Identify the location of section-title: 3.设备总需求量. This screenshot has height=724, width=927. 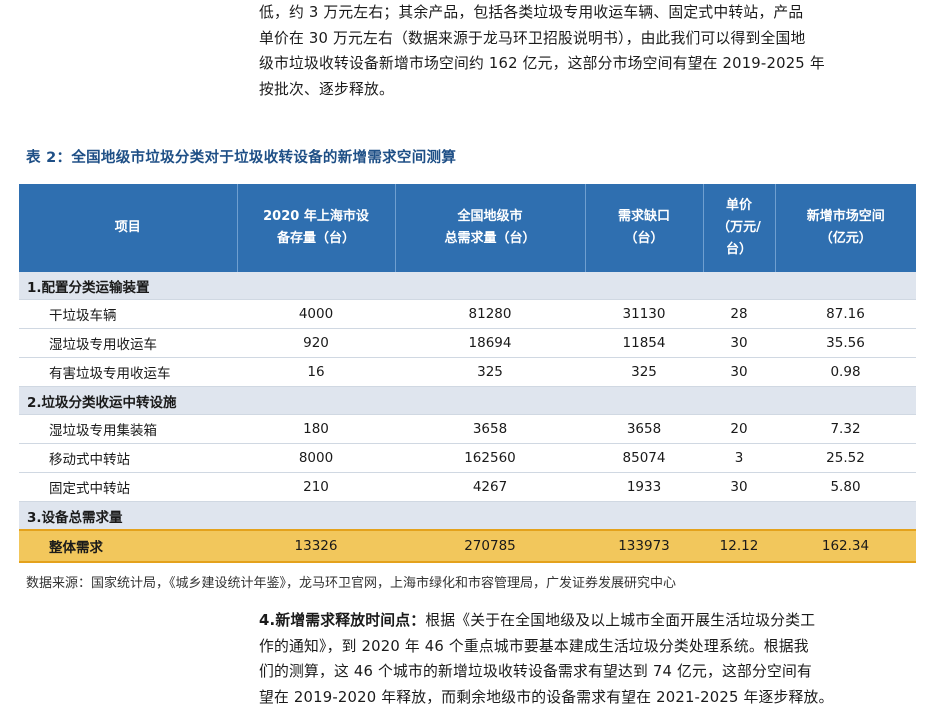
(467, 516).